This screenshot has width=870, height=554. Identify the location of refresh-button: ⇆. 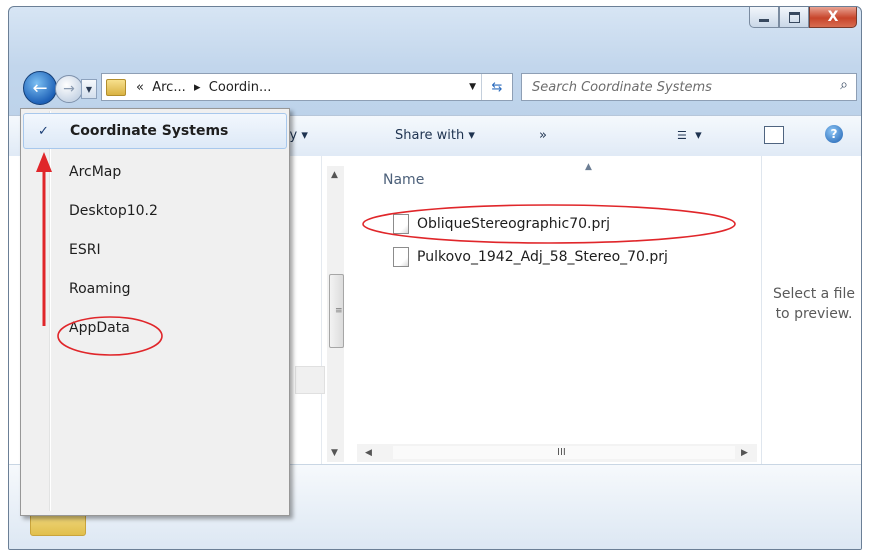
(496, 87).